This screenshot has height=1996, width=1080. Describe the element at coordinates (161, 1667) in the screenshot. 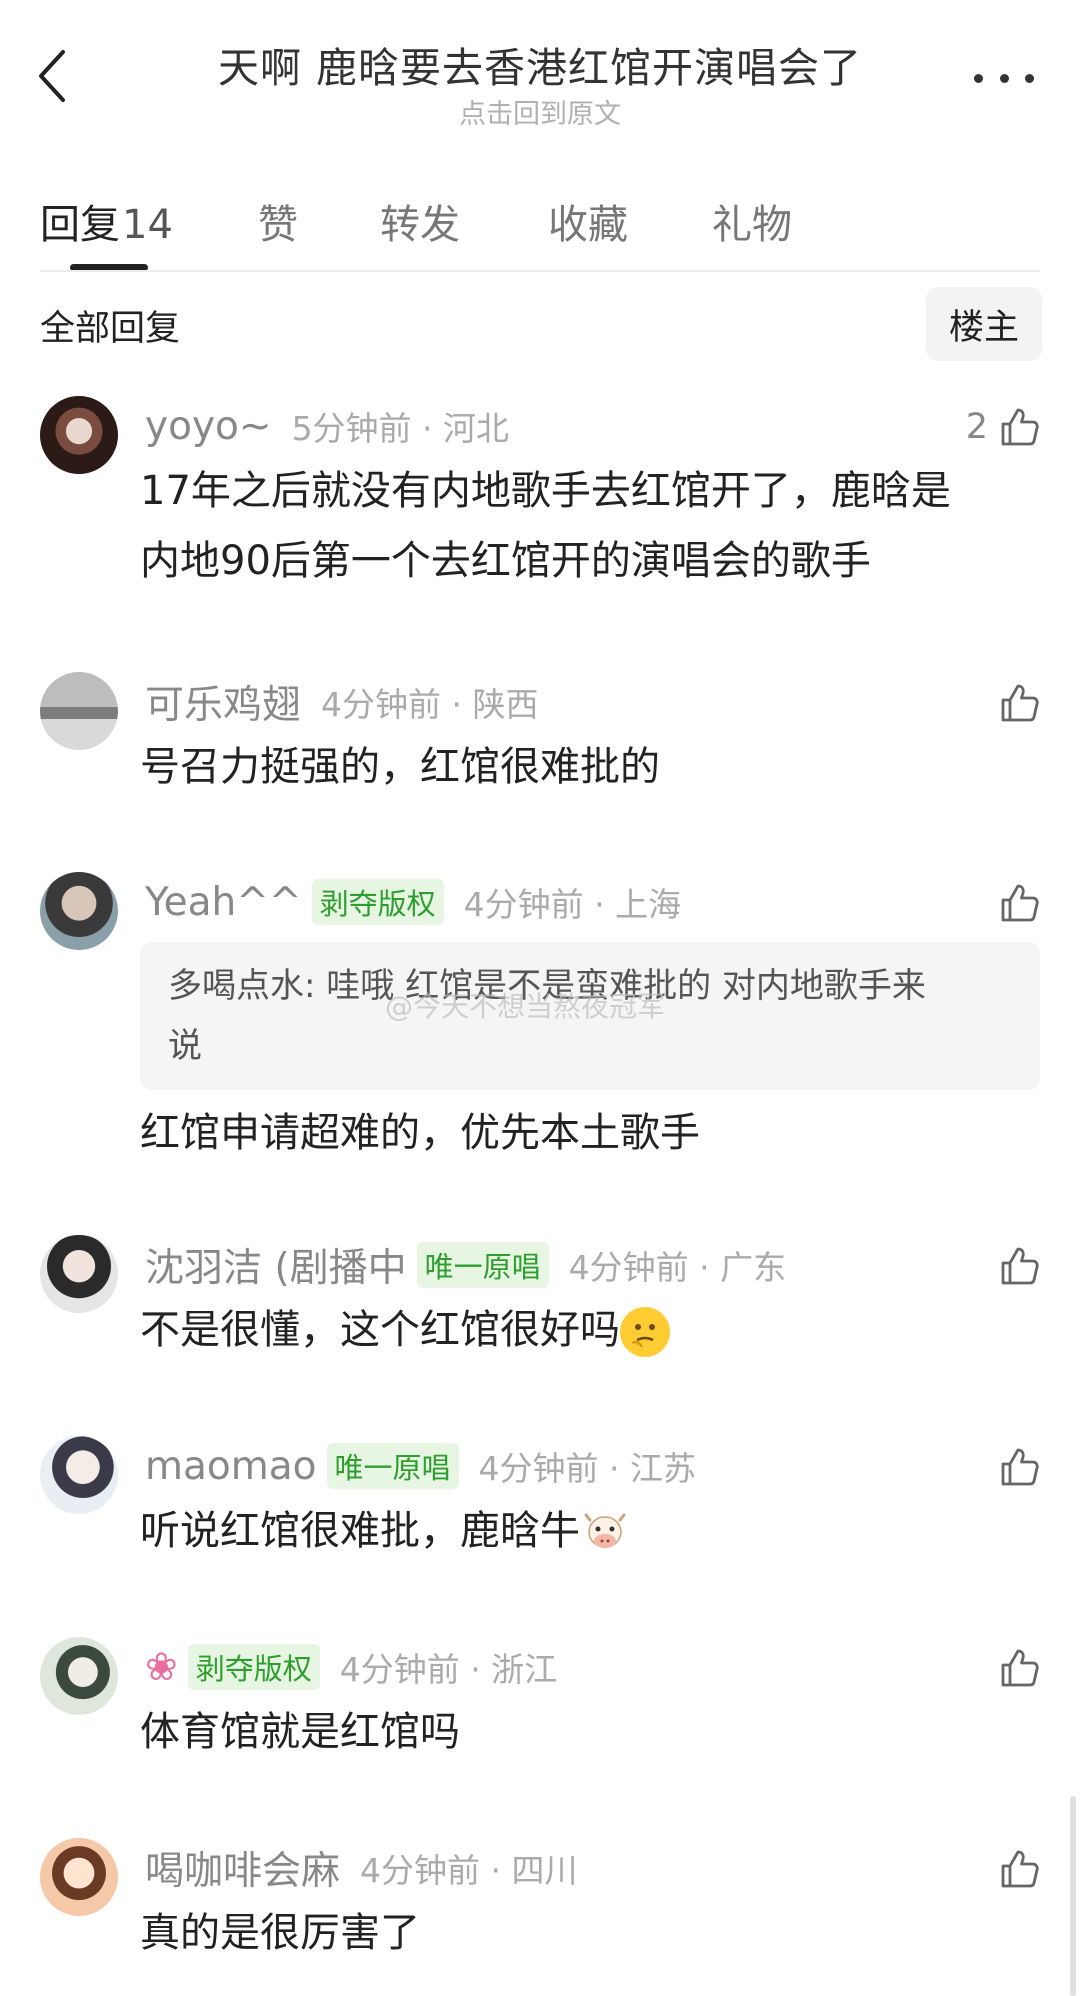

I see `username: ❀` at that location.